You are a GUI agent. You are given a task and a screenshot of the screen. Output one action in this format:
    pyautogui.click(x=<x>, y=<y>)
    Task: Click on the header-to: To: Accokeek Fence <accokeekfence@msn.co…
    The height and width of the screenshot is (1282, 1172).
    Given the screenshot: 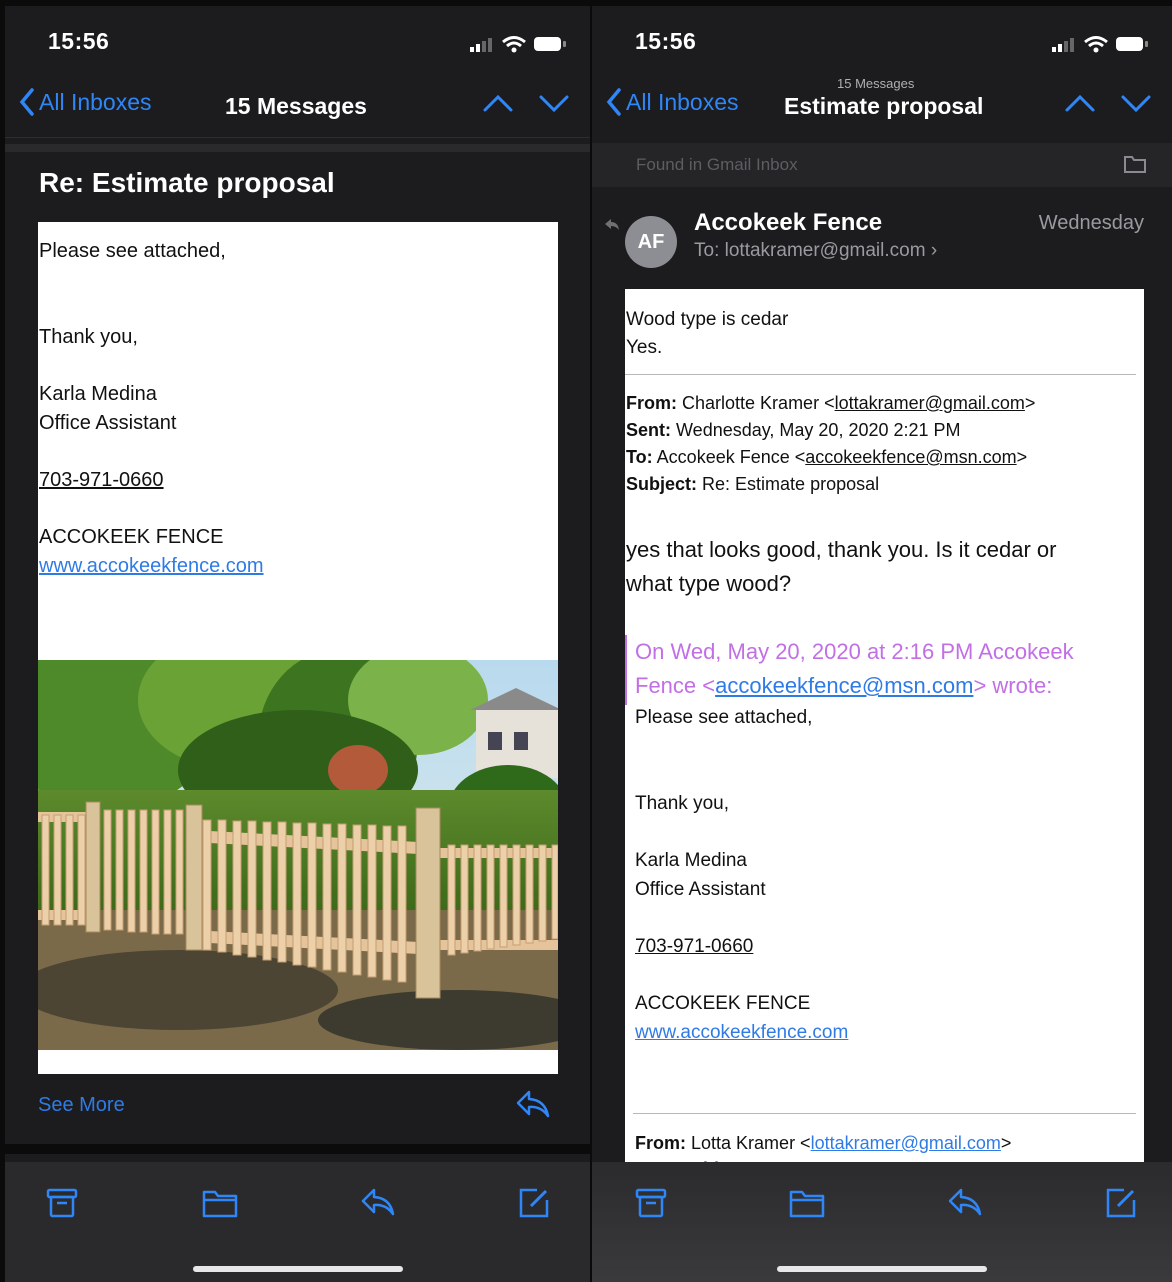 What is the action you would take?
    pyautogui.click(x=827, y=457)
    